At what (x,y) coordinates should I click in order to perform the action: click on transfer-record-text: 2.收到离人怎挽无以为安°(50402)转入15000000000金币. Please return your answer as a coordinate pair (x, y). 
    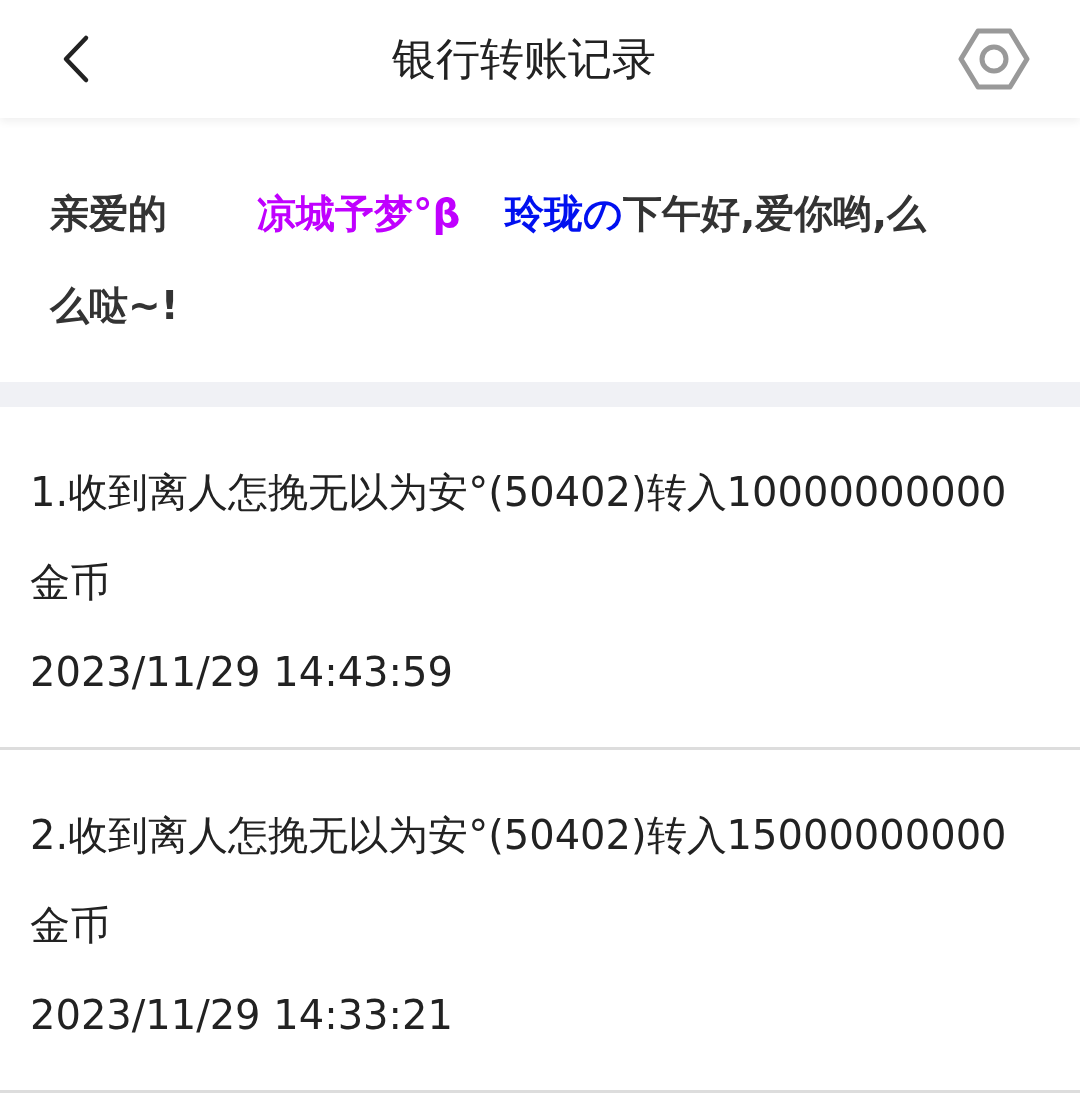
    Looking at the image, I should click on (519, 880).